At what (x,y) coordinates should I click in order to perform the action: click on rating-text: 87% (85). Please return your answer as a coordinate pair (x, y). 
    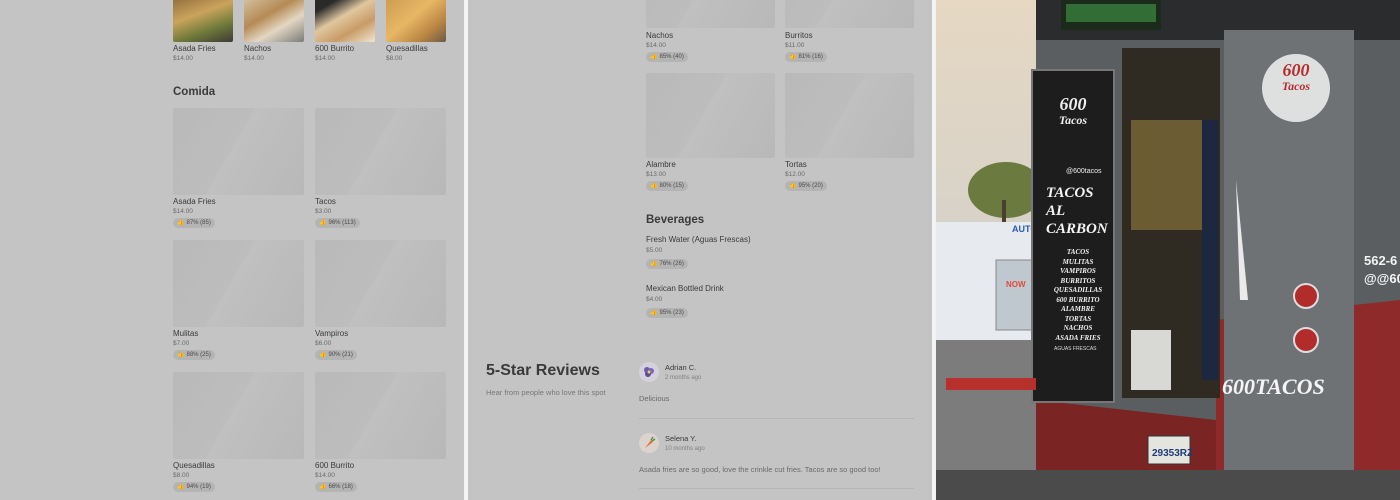
    Looking at the image, I should click on (198, 223).